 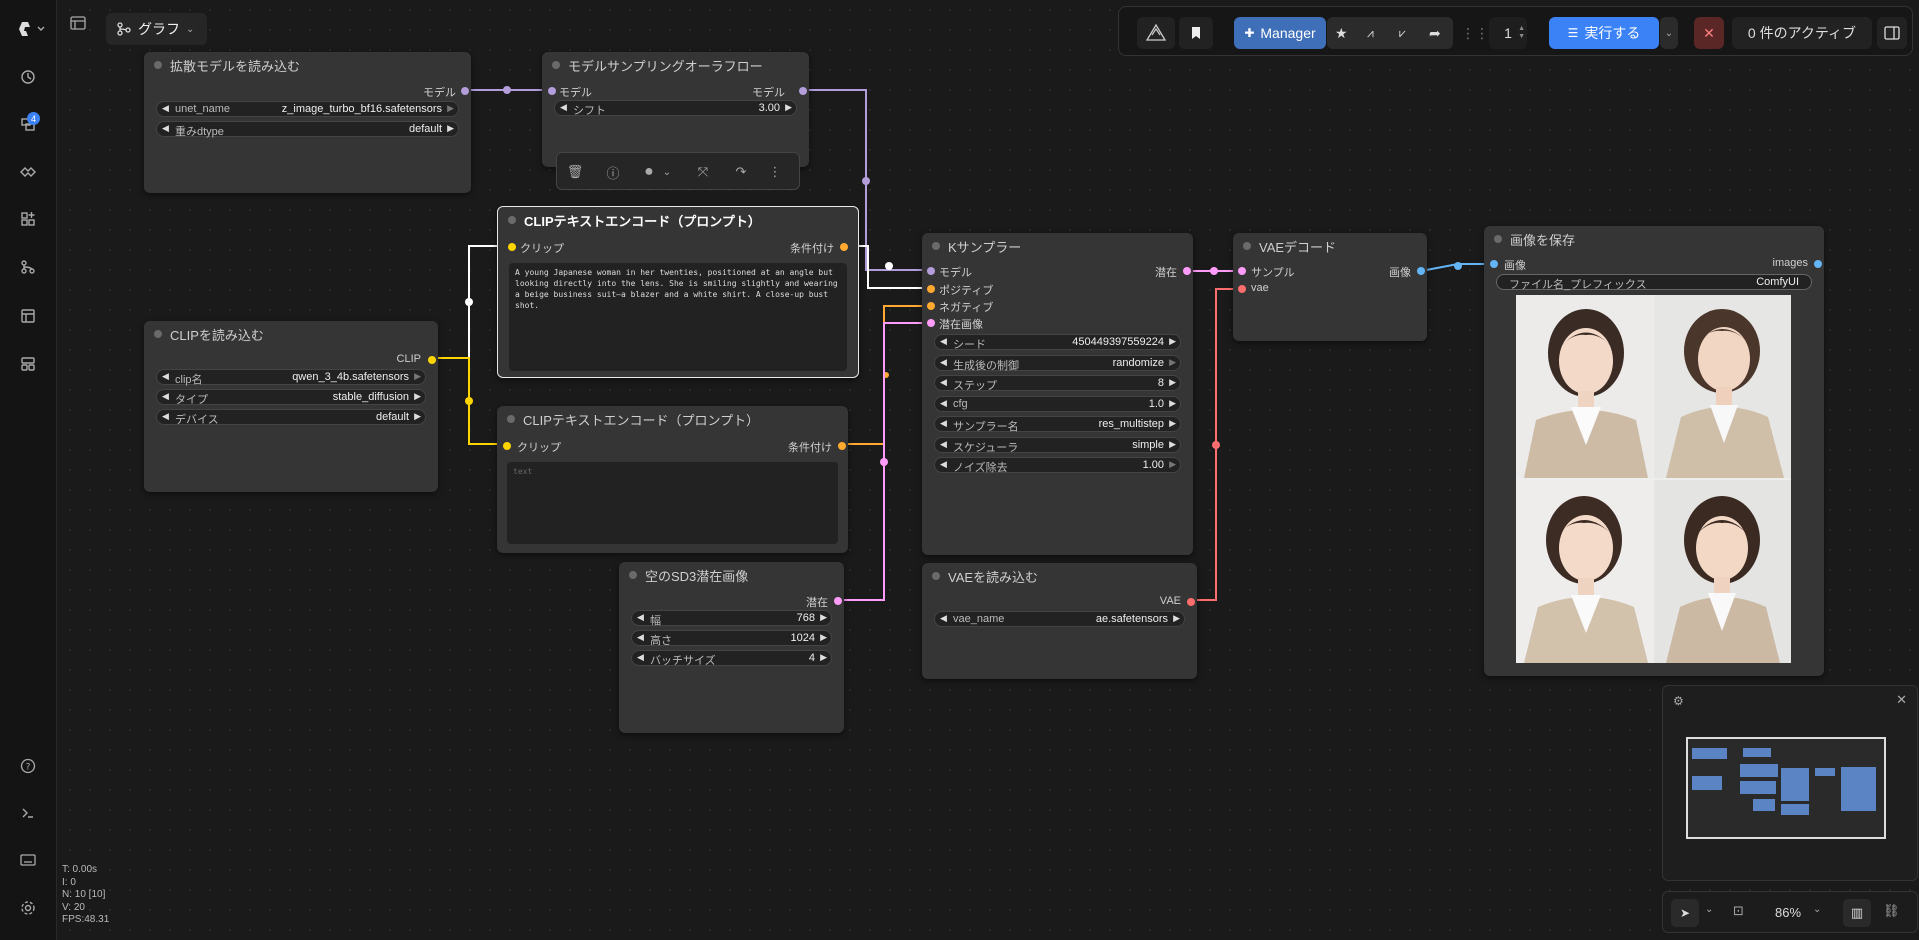 What do you see at coordinates (1817, 909) in the screenshot?
I see `zoom-chevron-down-icon: ⌄` at bounding box center [1817, 909].